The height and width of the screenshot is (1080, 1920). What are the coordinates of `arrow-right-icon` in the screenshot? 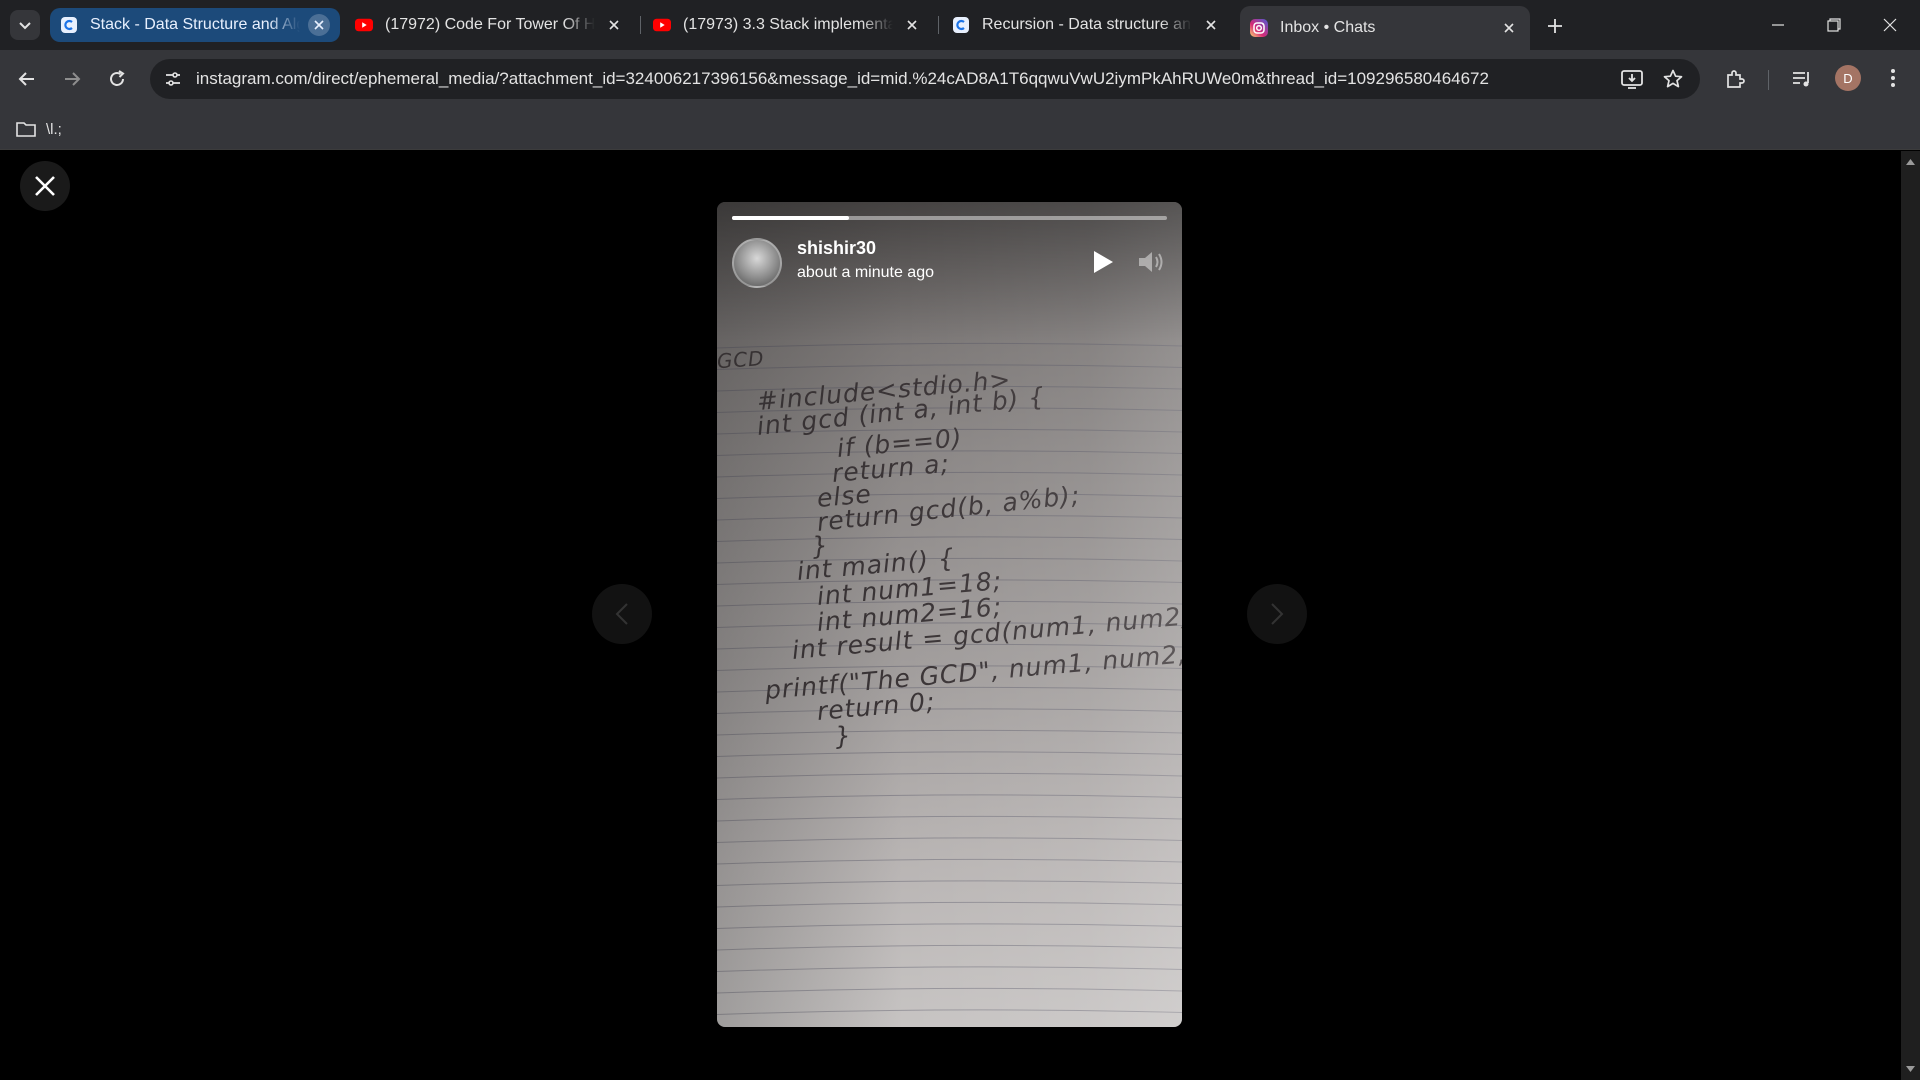 It's located at (73, 79).